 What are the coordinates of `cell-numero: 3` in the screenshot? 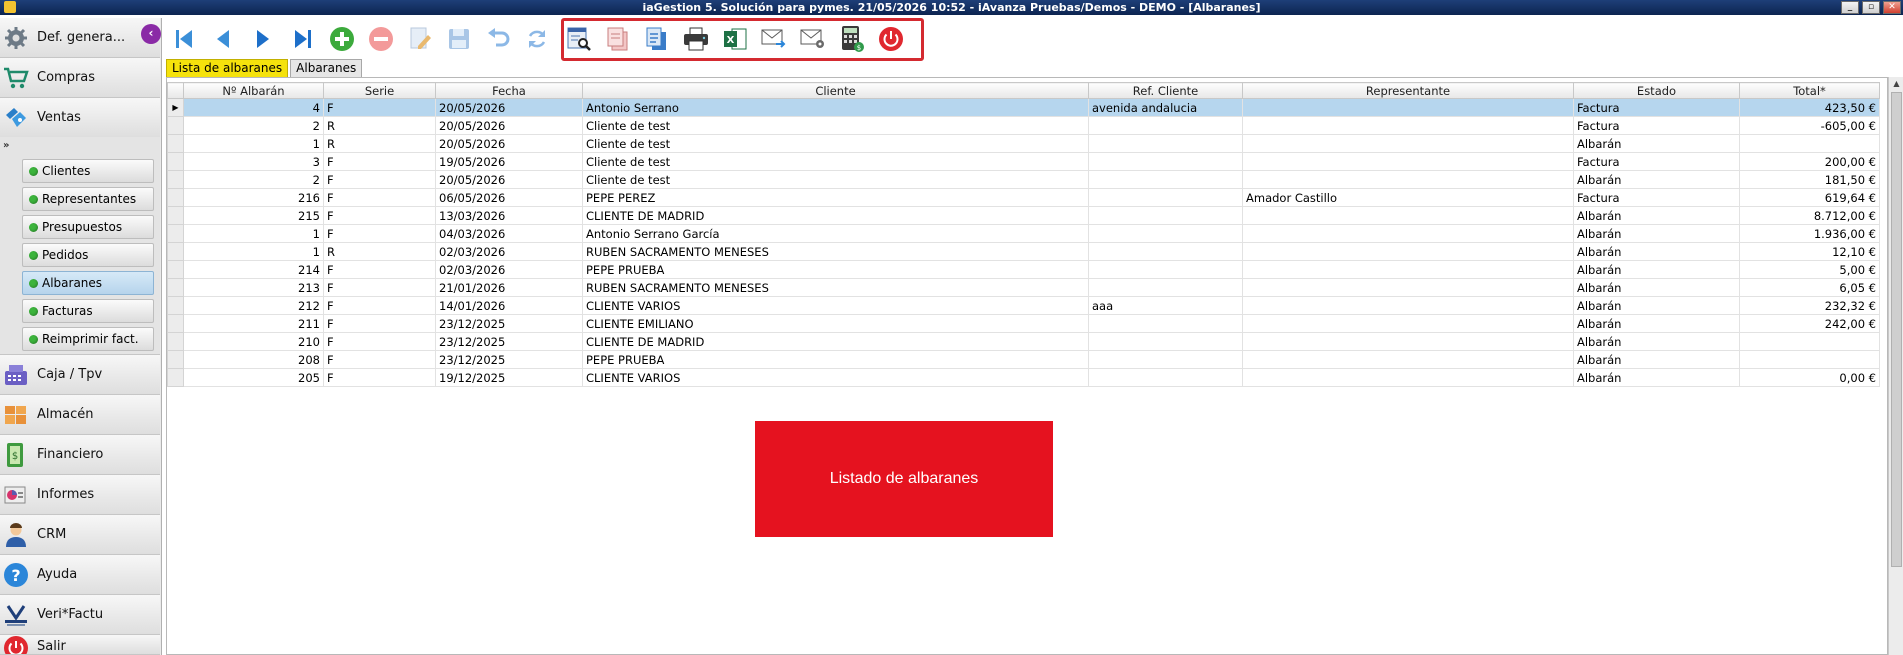 It's located at (253, 161).